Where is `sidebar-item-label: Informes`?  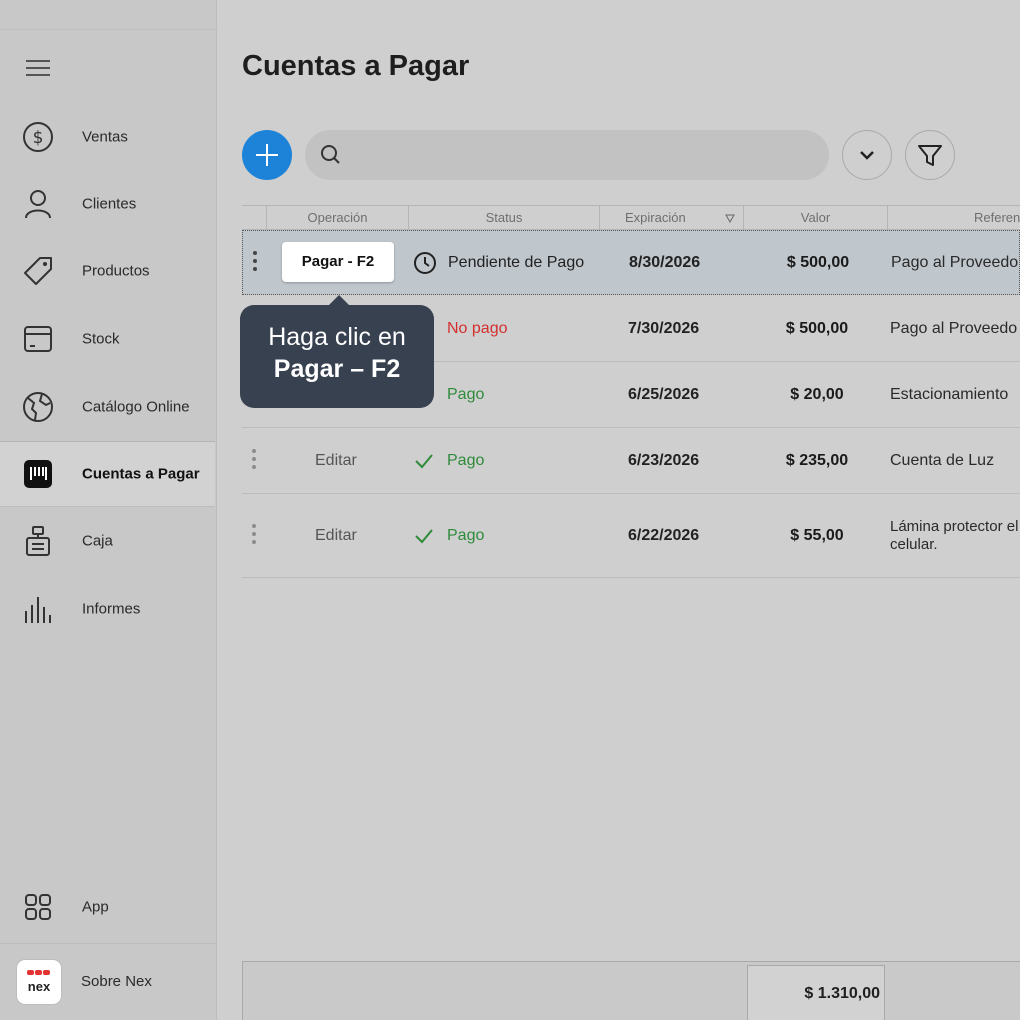
sidebar-item-label: Informes is located at coordinates (111, 609).